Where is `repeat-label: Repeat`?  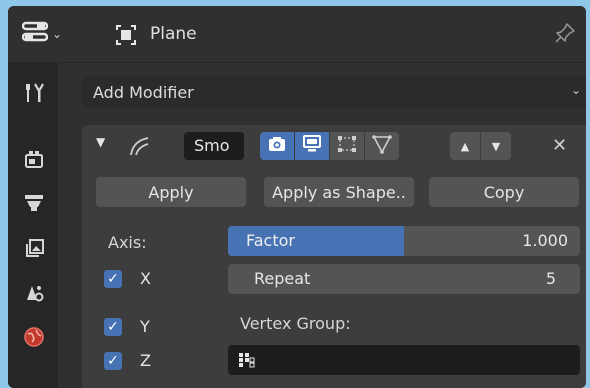
repeat-label: Repeat is located at coordinates (282, 278).